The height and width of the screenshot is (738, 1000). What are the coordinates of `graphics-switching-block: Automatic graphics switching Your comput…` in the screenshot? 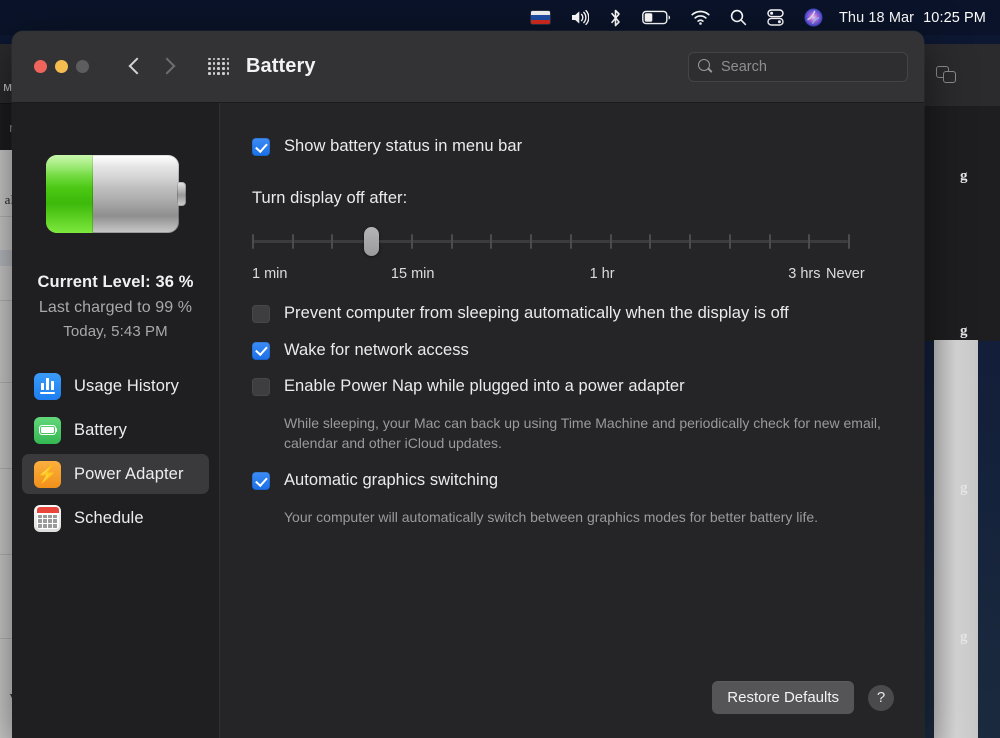 It's located at (573, 499).